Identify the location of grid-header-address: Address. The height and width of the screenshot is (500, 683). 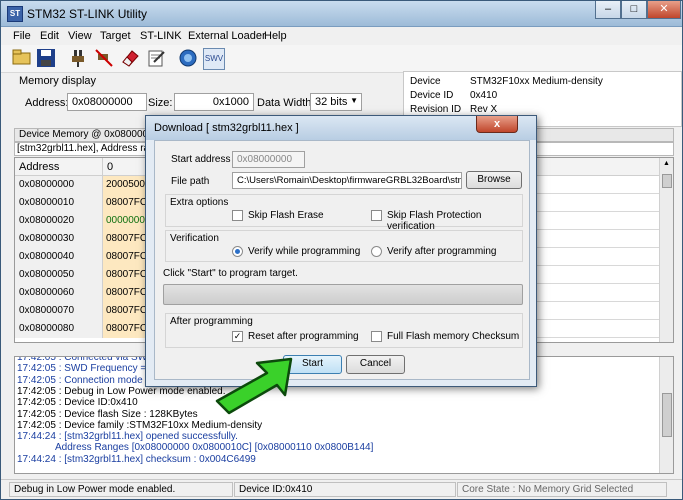
(59, 167).